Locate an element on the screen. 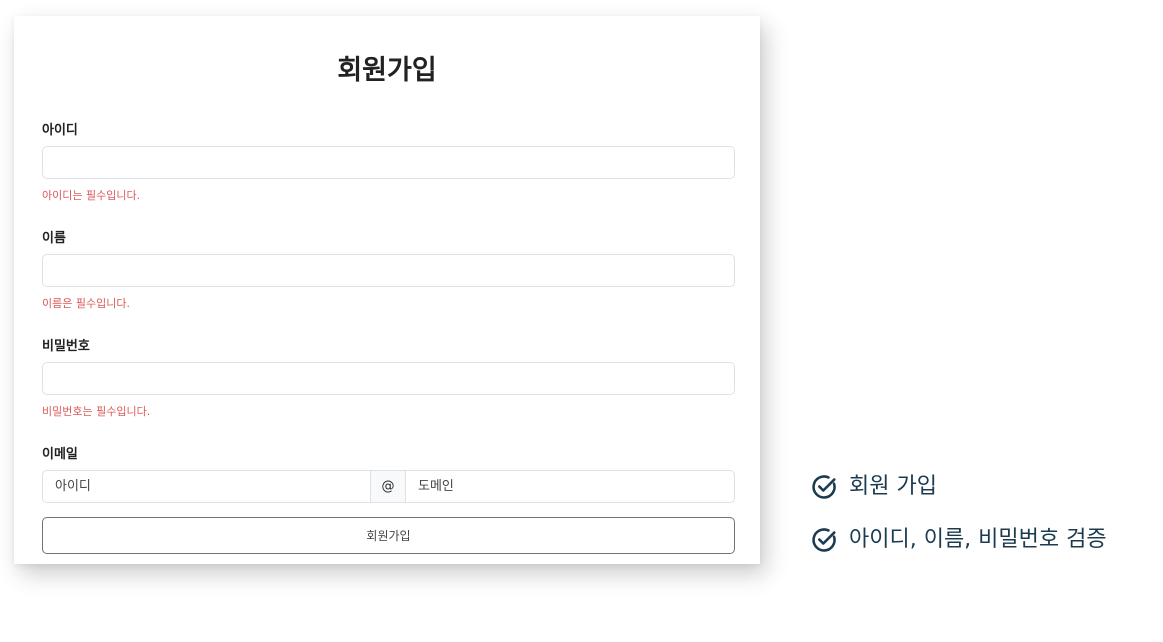 The height and width of the screenshot is (642, 1163). email-at-sign: @ is located at coordinates (388, 486).